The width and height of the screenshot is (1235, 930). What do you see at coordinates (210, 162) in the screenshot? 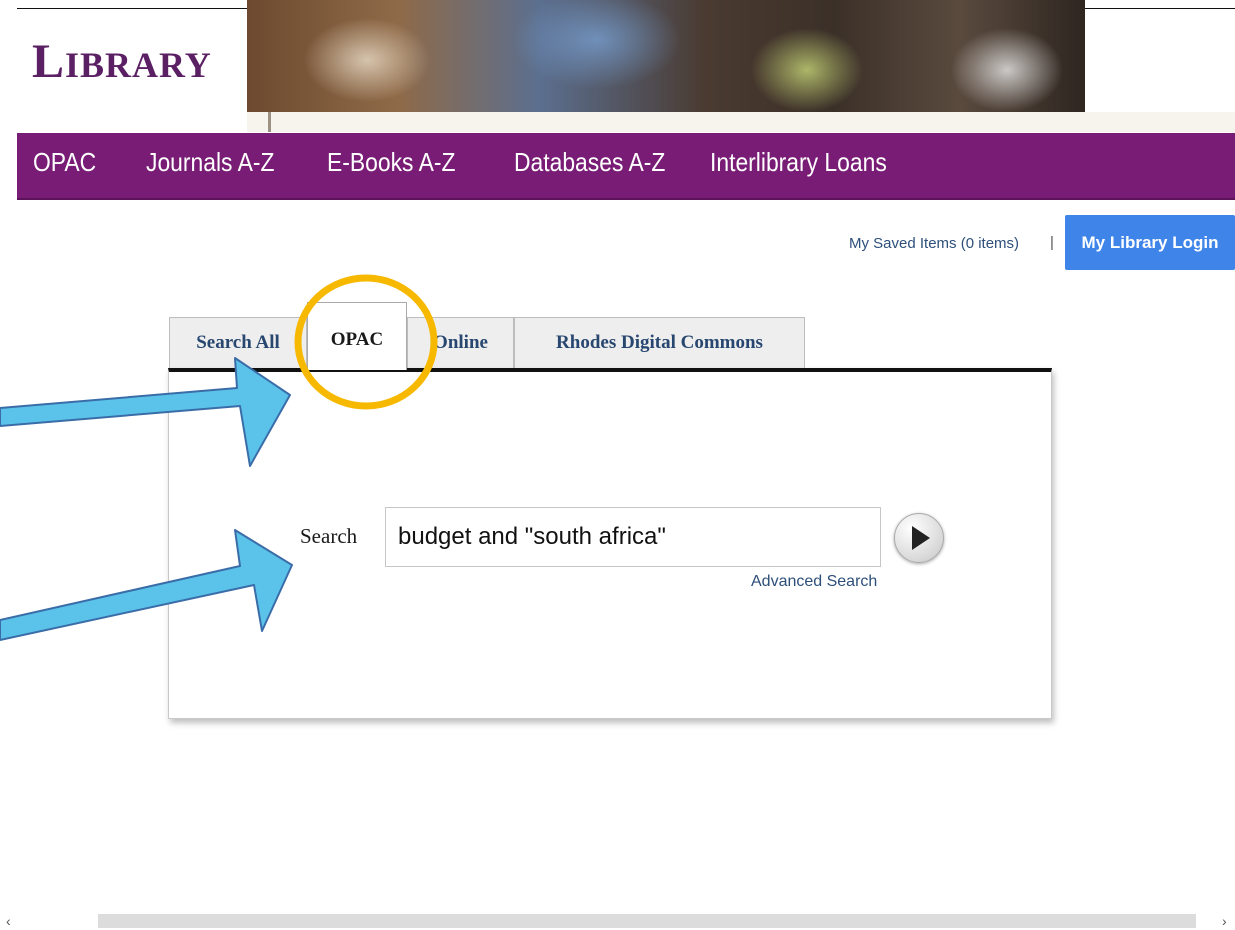
I see `nav-item-journals: Journals A-Z` at bounding box center [210, 162].